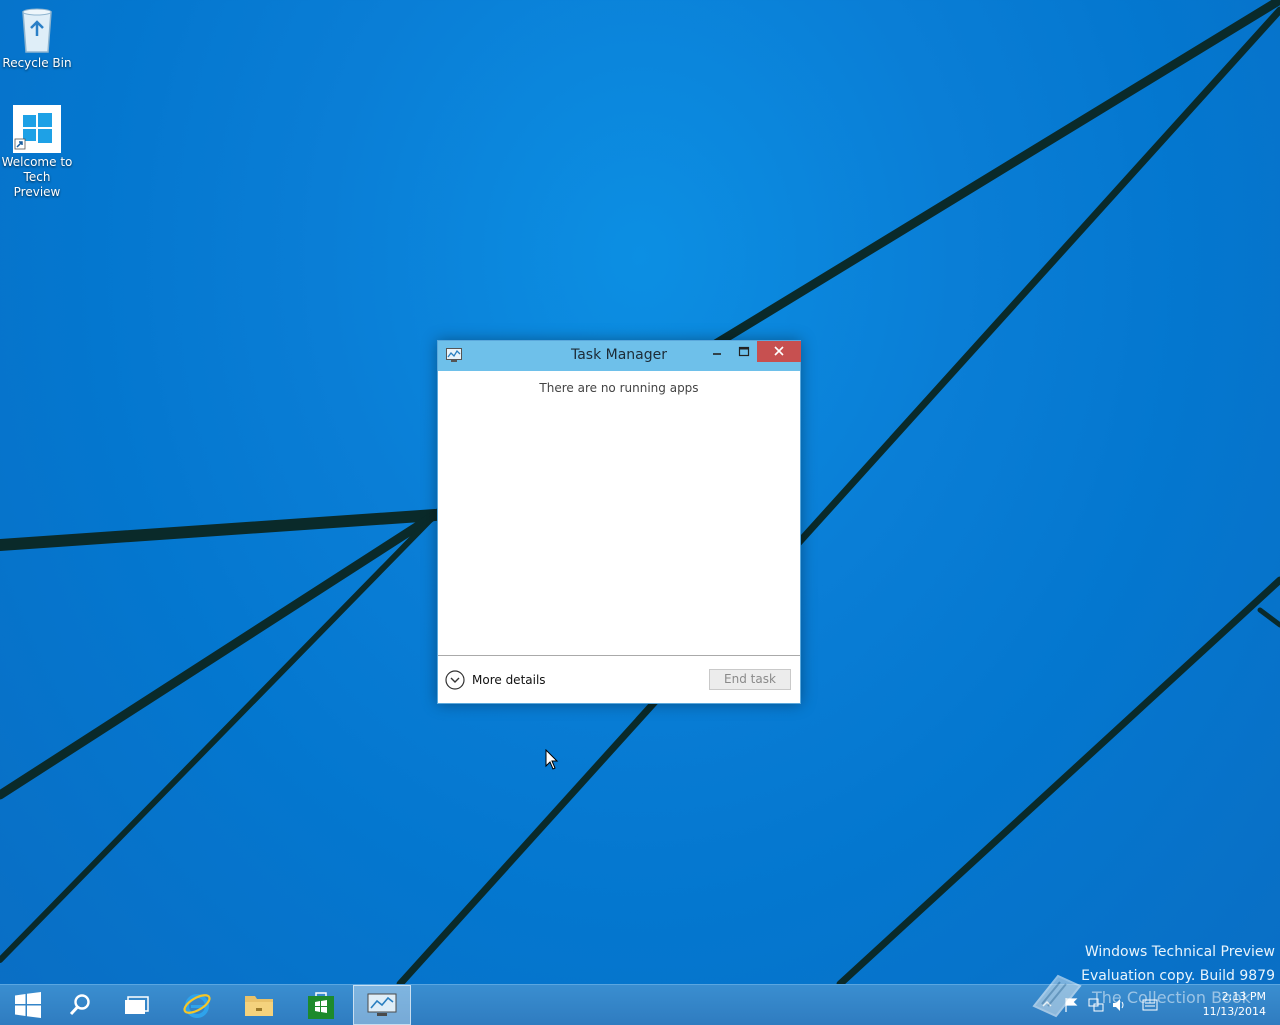 This screenshot has height=1025, width=1280. I want to click on minimize-button, so click(717, 351).